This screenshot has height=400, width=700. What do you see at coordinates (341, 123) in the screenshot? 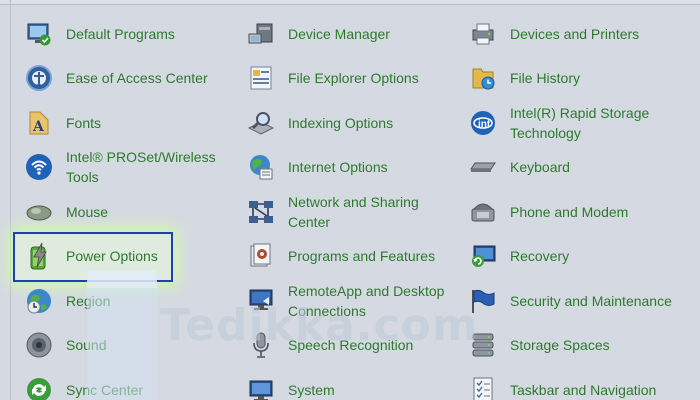
I see `item-label: Indexing Options` at bounding box center [341, 123].